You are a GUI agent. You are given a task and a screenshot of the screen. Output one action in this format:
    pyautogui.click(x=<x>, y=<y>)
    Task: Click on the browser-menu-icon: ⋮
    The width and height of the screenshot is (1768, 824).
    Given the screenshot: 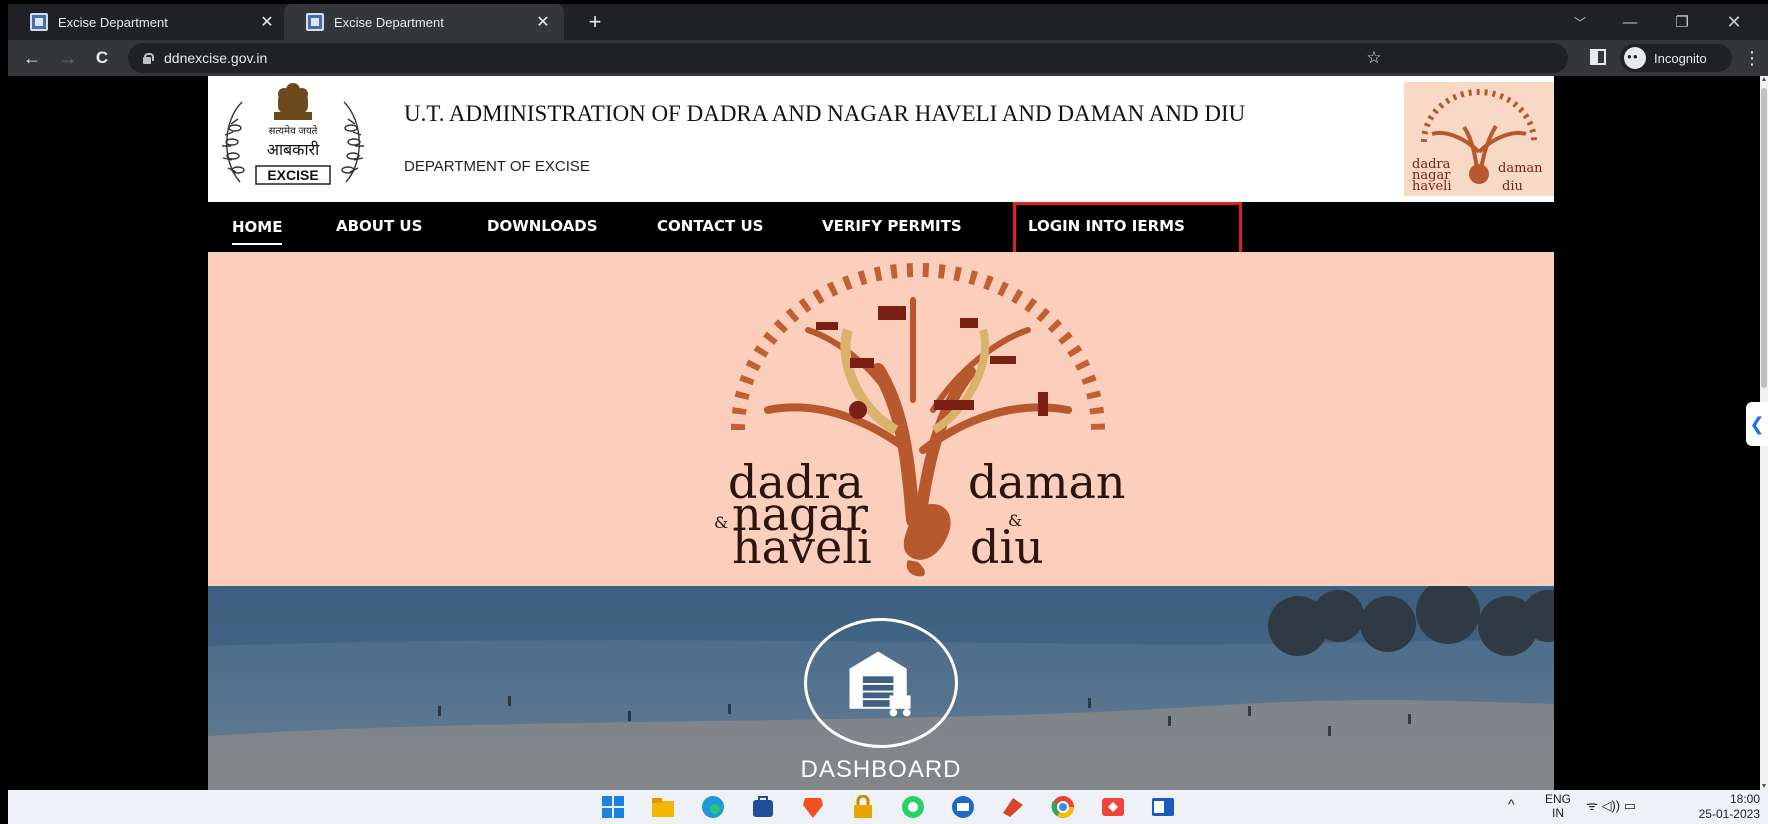 What is the action you would take?
    pyautogui.click(x=1752, y=58)
    